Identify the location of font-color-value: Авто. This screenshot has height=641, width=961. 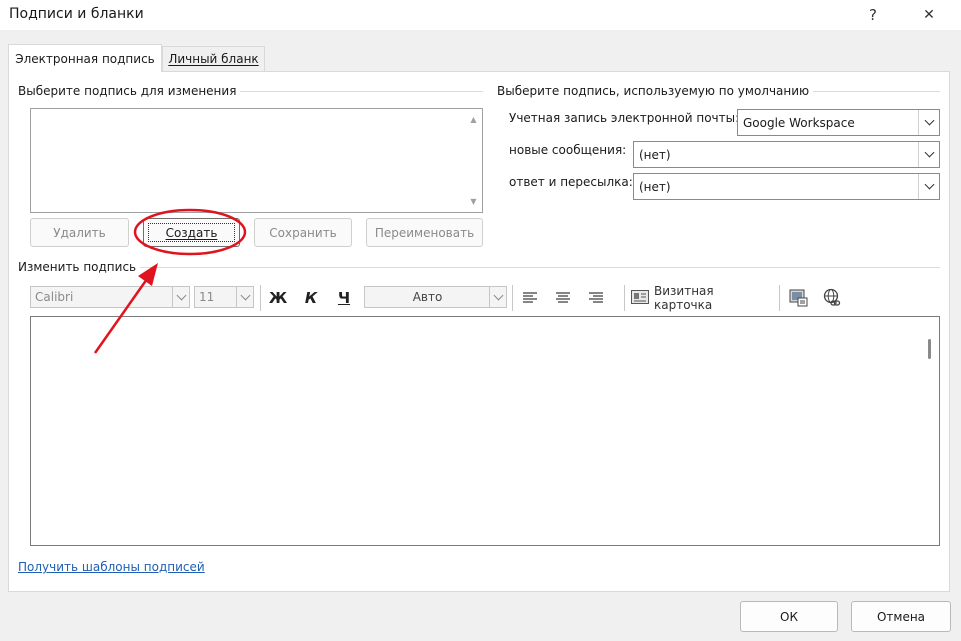
(427, 297).